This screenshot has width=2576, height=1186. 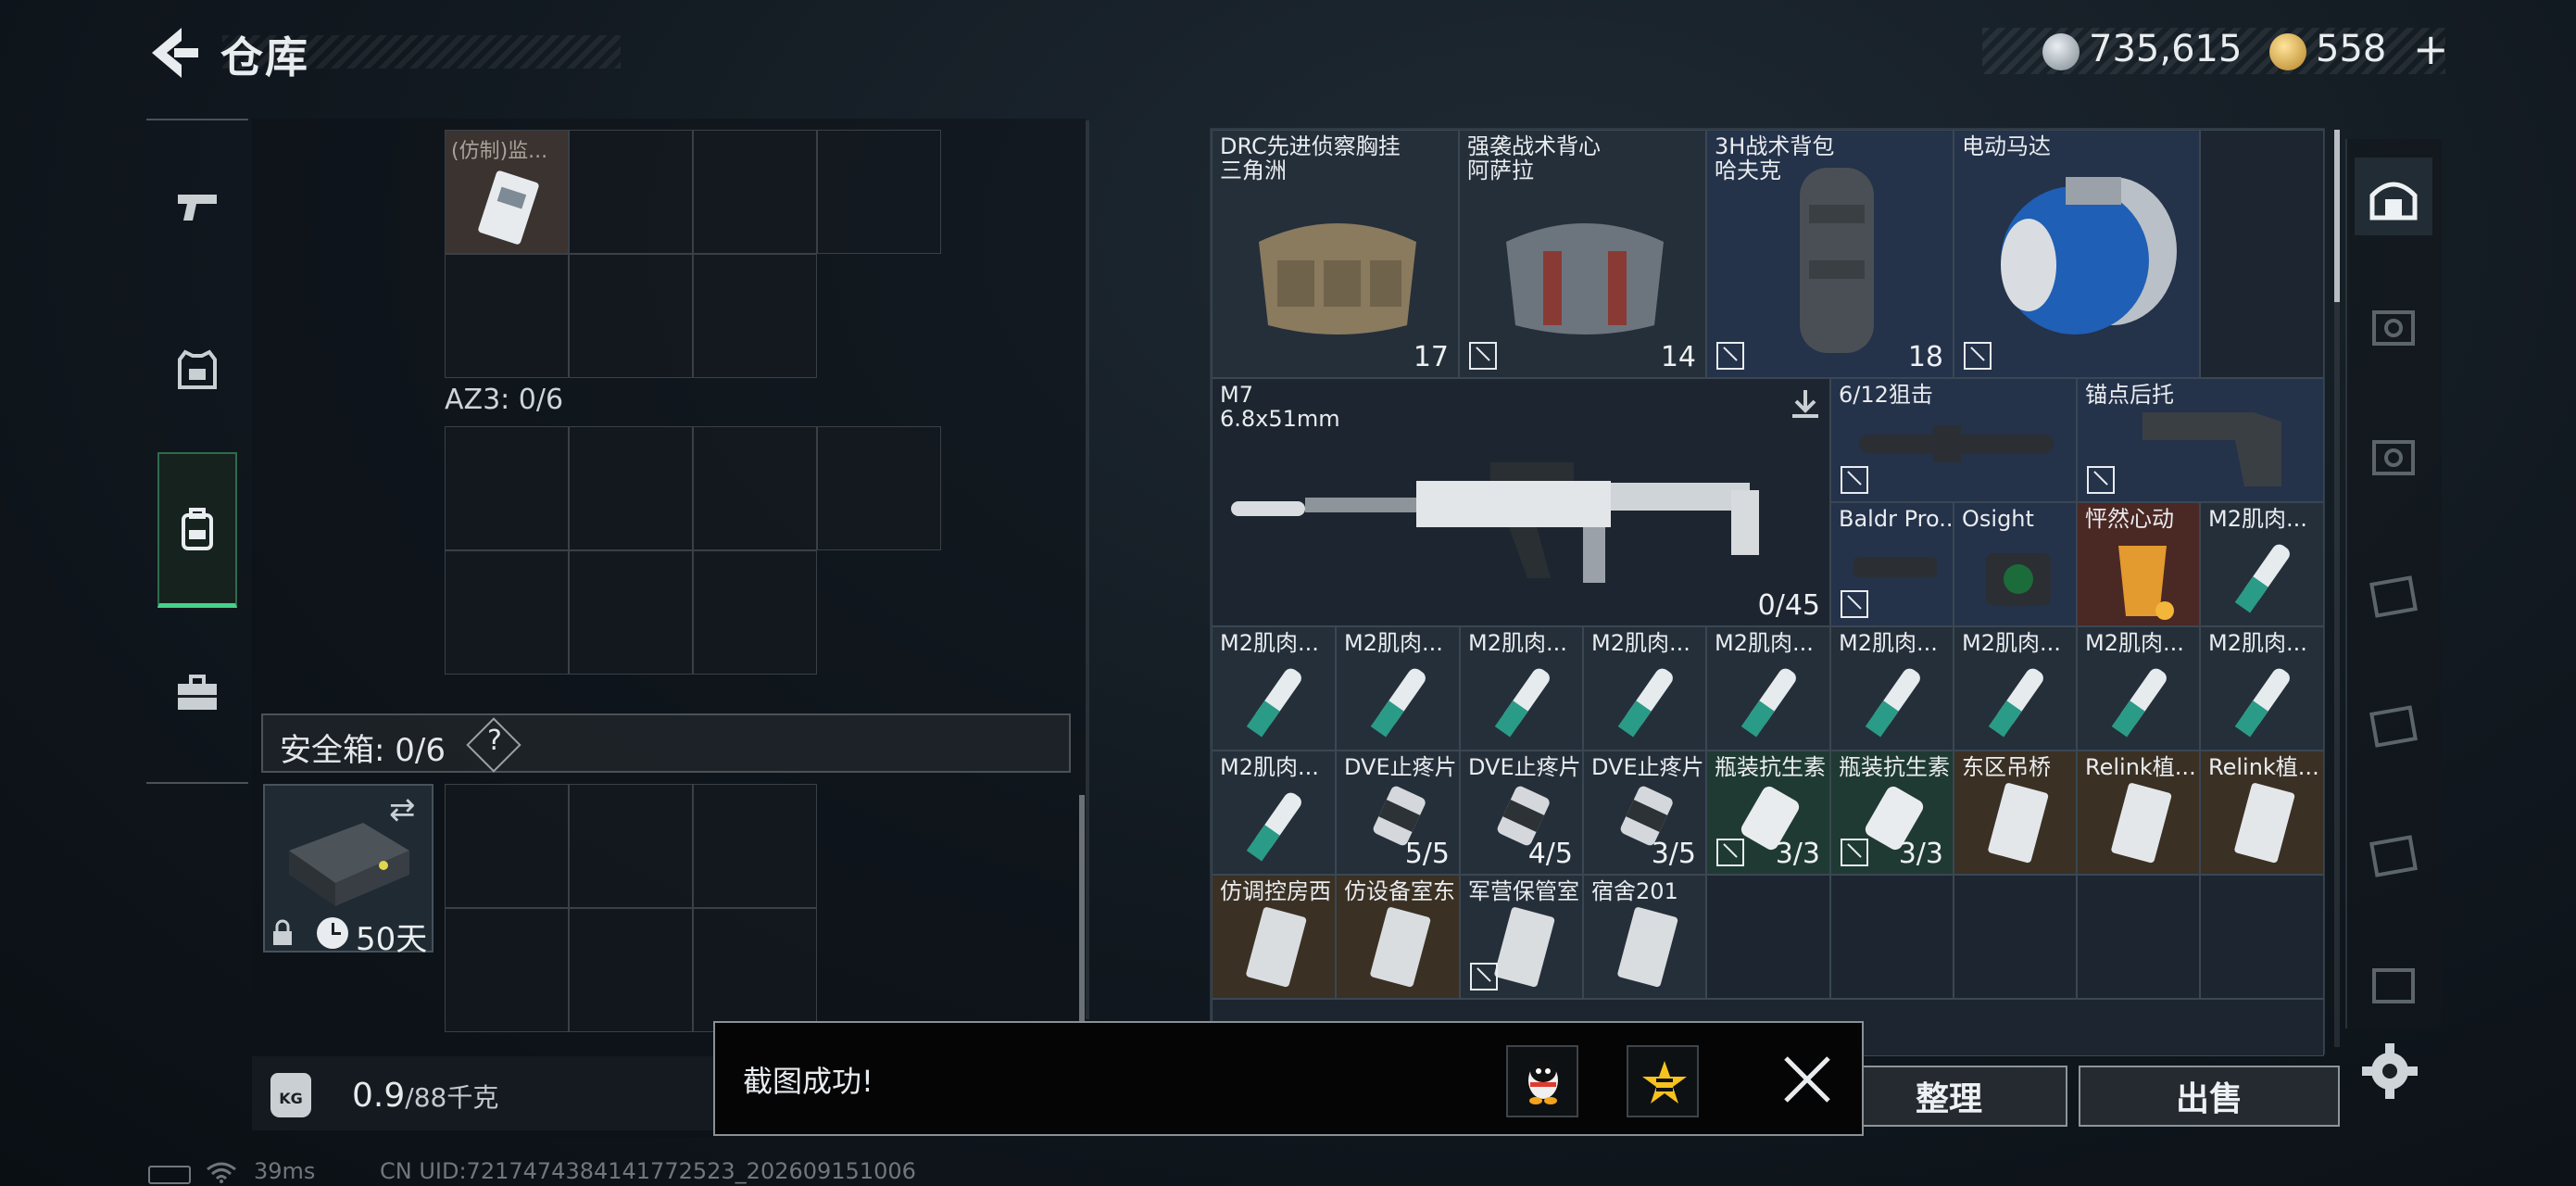 What do you see at coordinates (494, 741) in the screenshot?
I see `help-question-mark: ?` at bounding box center [494, 741].